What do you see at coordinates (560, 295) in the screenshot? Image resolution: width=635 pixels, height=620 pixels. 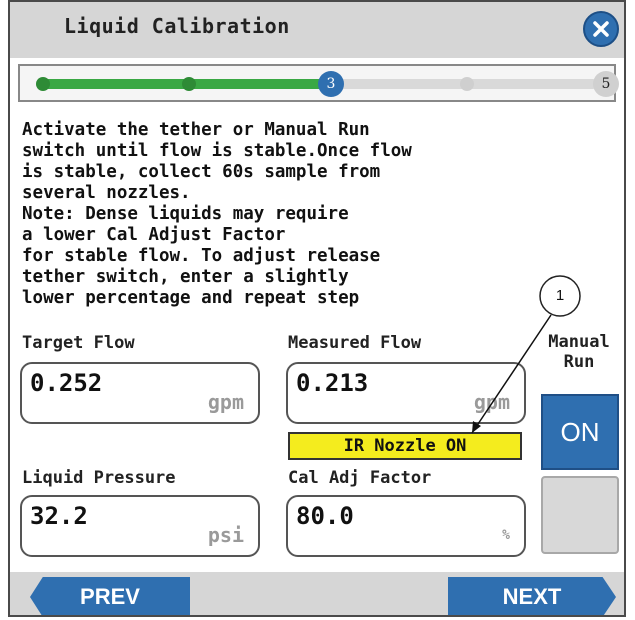 I see `callout-number: 1` at bounding box center [560, 295].